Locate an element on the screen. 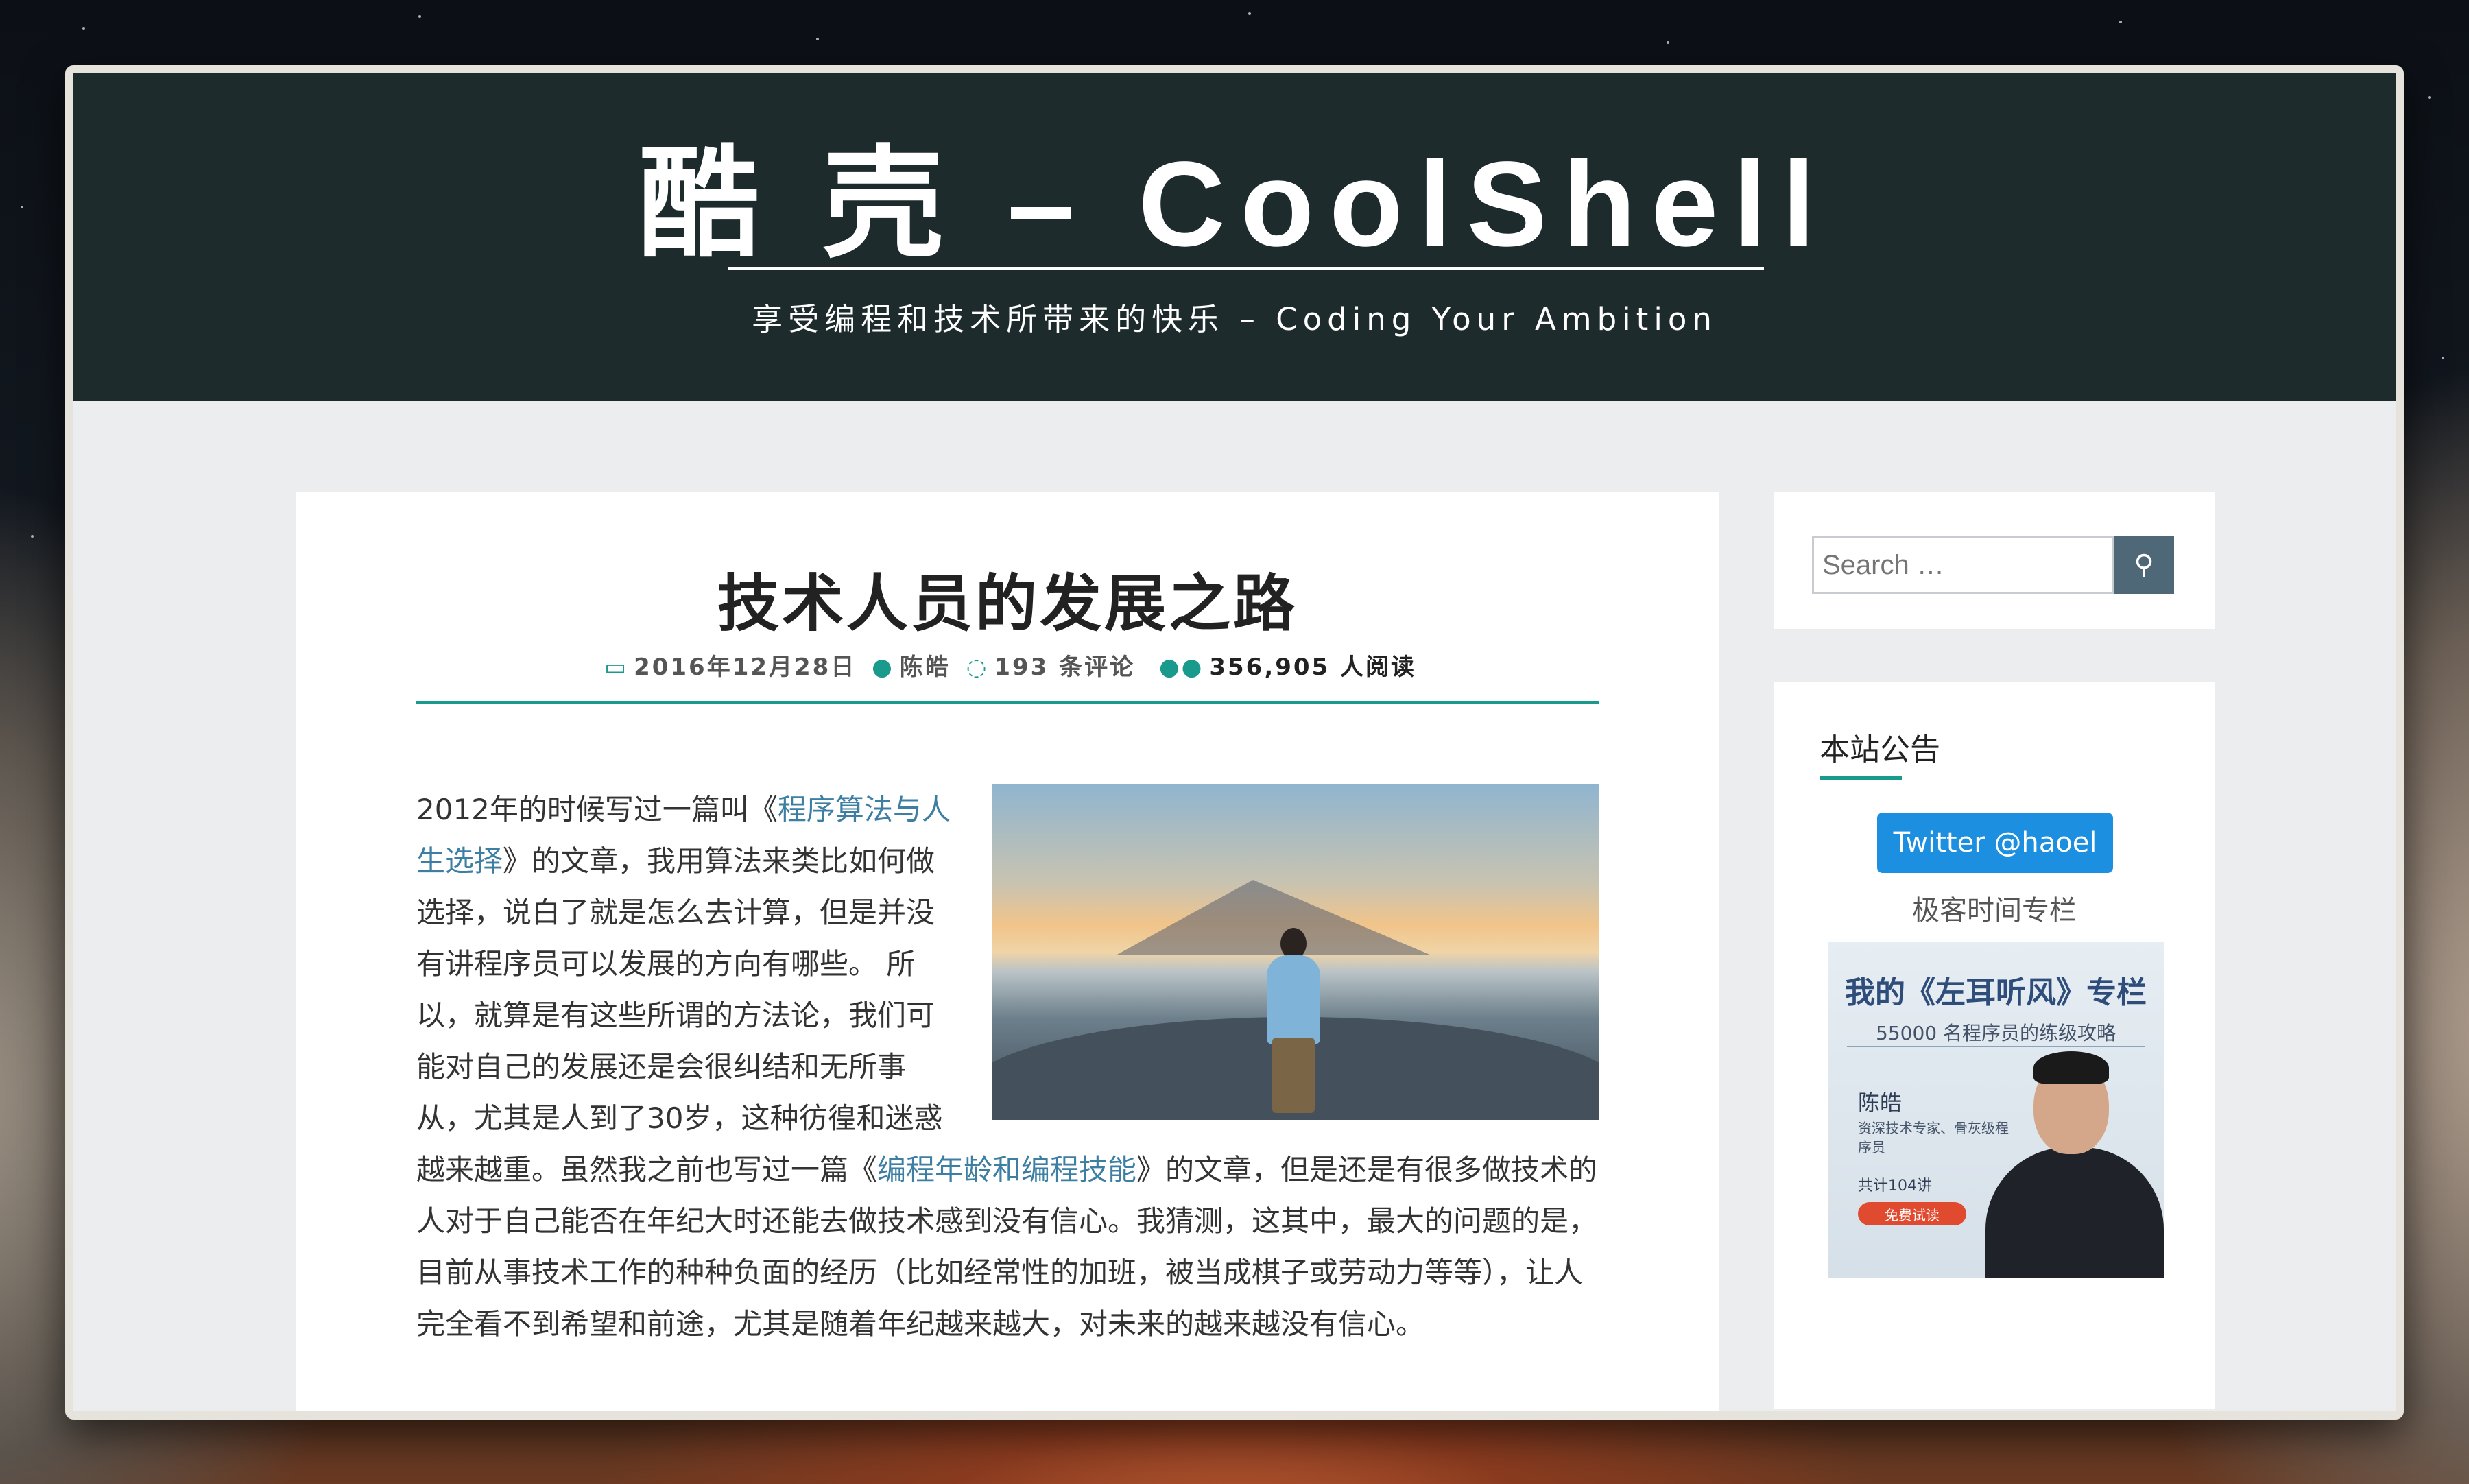 The height and width of the screenshot is (1484, 2469). post-hero-image is located at coordinates (1295, 952).